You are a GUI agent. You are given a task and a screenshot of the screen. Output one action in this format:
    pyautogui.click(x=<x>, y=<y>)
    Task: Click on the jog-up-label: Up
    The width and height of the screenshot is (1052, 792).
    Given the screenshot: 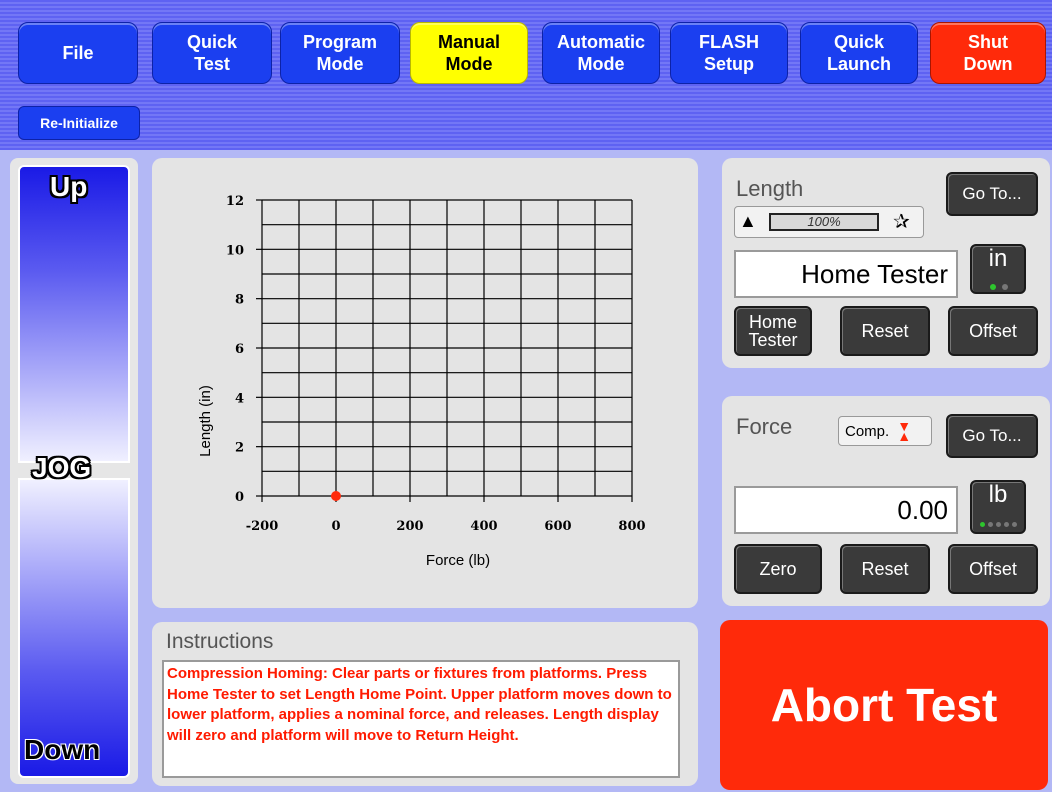 What is the action you would take?
    pyautogui.click(x=69, y=186)
    